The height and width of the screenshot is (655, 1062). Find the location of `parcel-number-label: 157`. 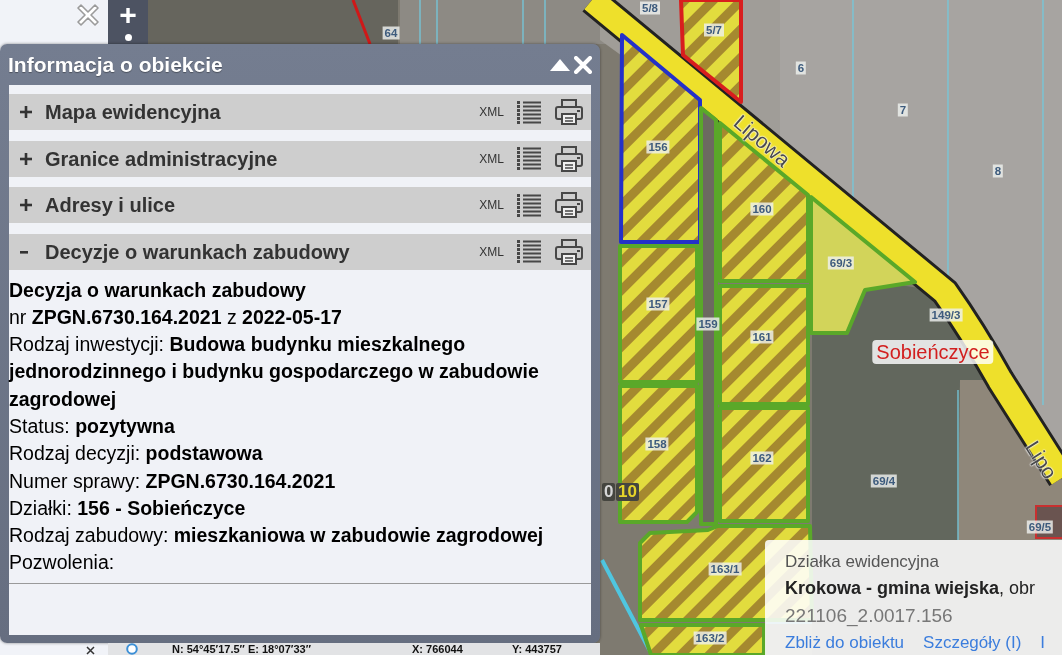

parcel-number-label: 157 is located at coordinates (658, 304).